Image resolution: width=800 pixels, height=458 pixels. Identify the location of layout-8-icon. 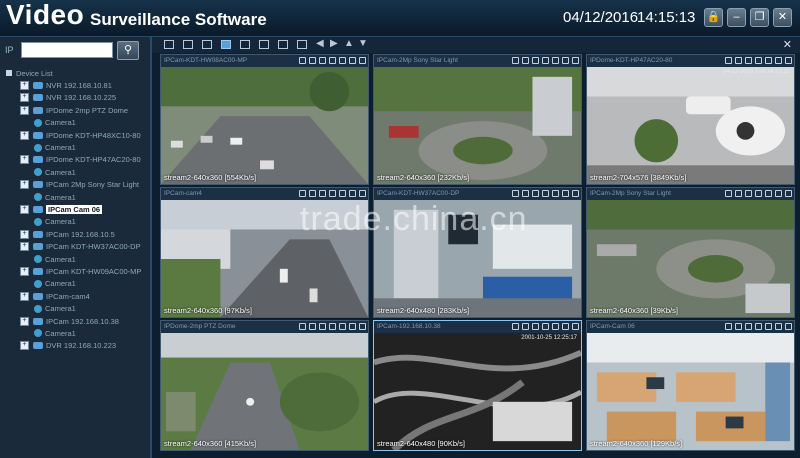
(245, 44).